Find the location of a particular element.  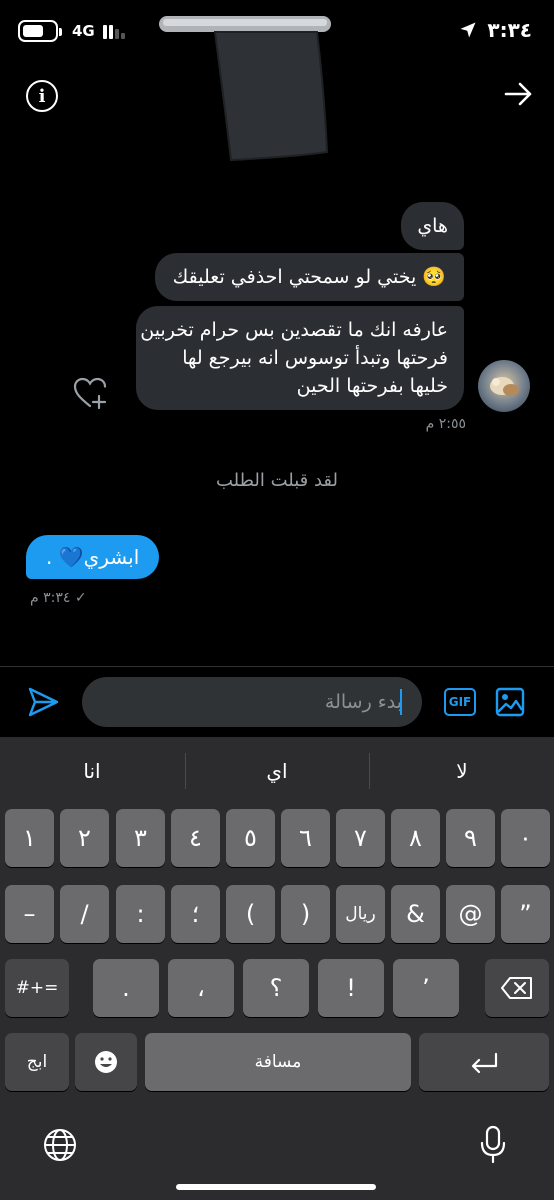

key: : is located at coordinates (140, 914).